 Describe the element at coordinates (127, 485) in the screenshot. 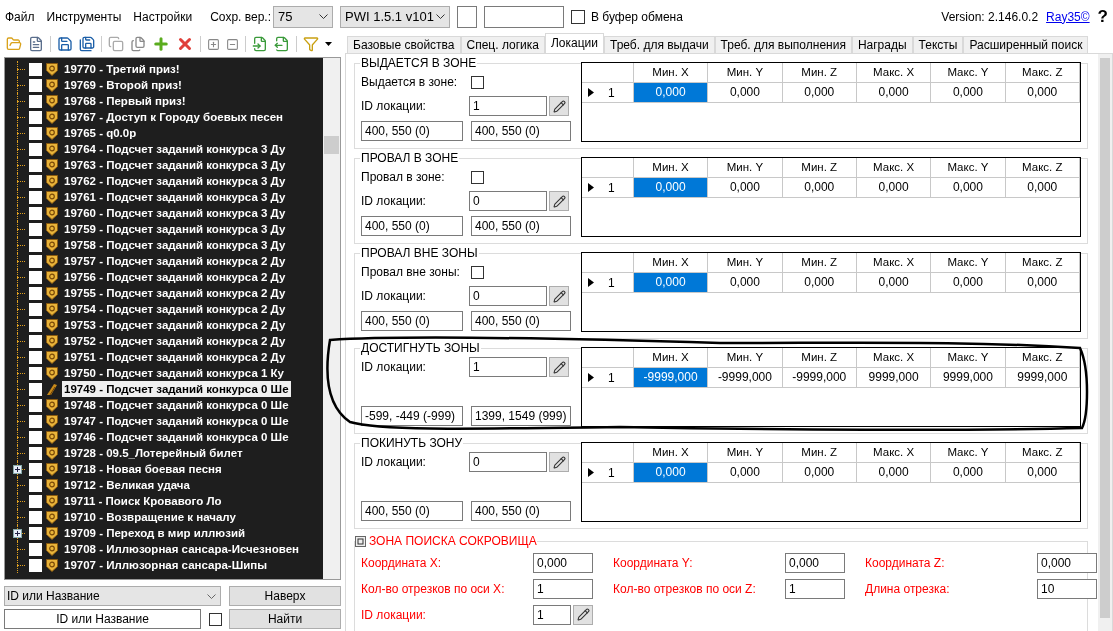

I see `tree-item: 19712 - Великая удача` at that location.